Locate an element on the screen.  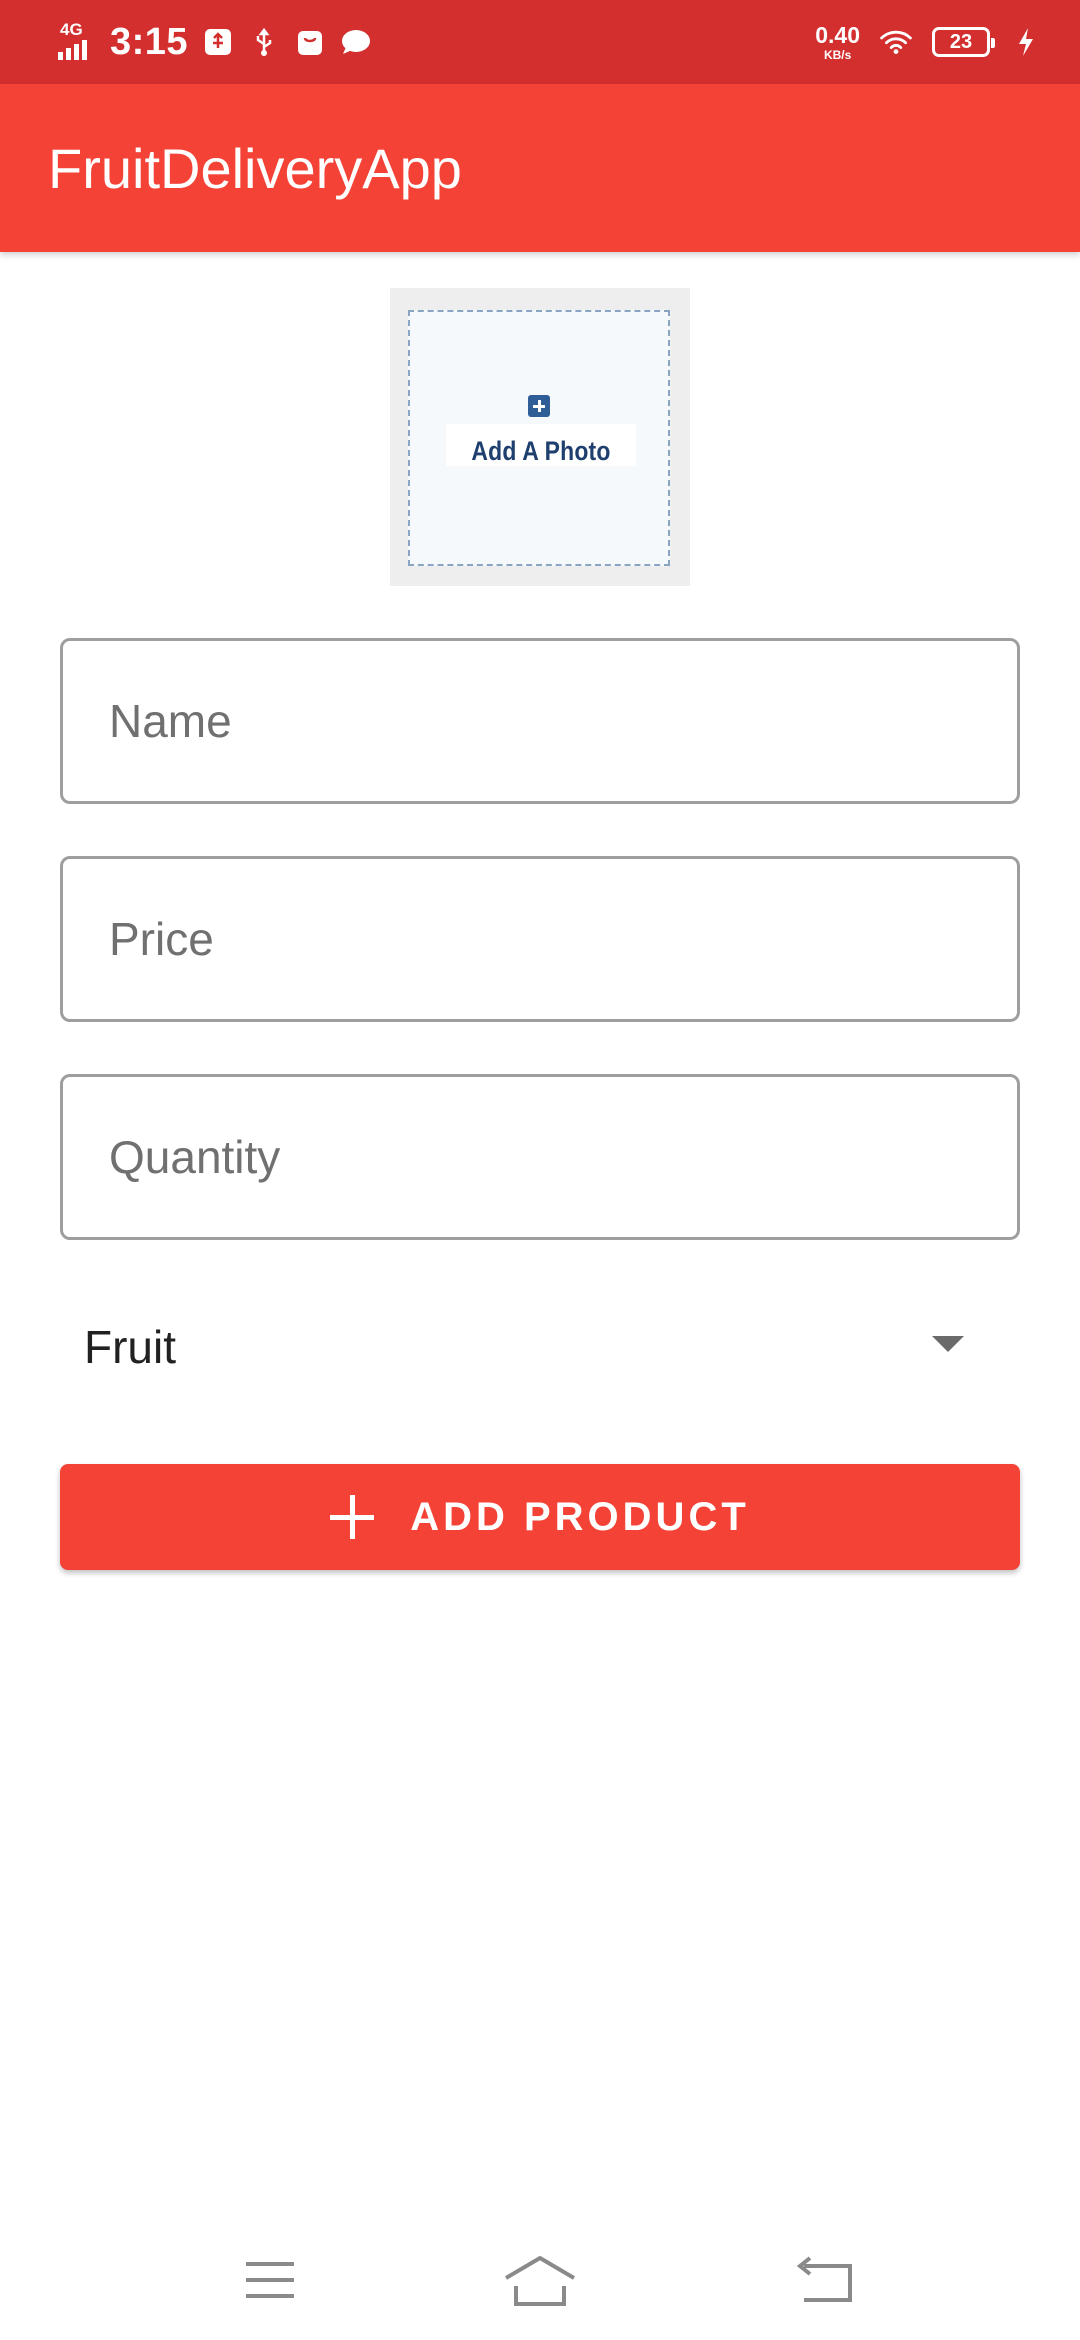
message-icon is located at coordinates (356, 42).